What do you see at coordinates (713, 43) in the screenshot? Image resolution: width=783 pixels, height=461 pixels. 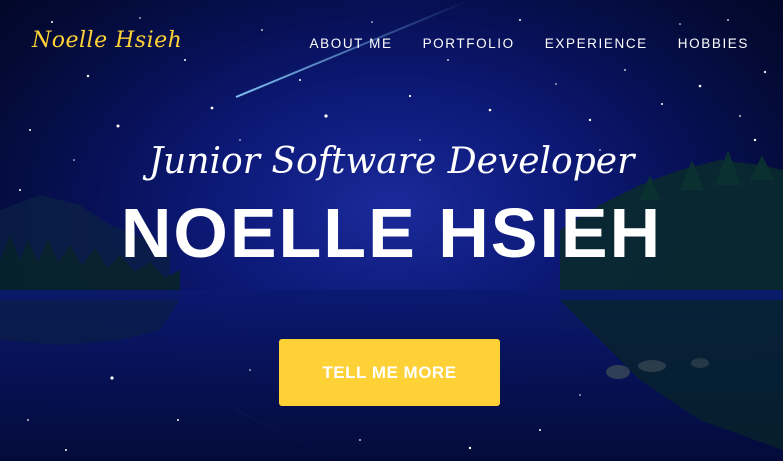 I see `nav-link-hobbies: HOBBIES` at bounding box center [713, 43].